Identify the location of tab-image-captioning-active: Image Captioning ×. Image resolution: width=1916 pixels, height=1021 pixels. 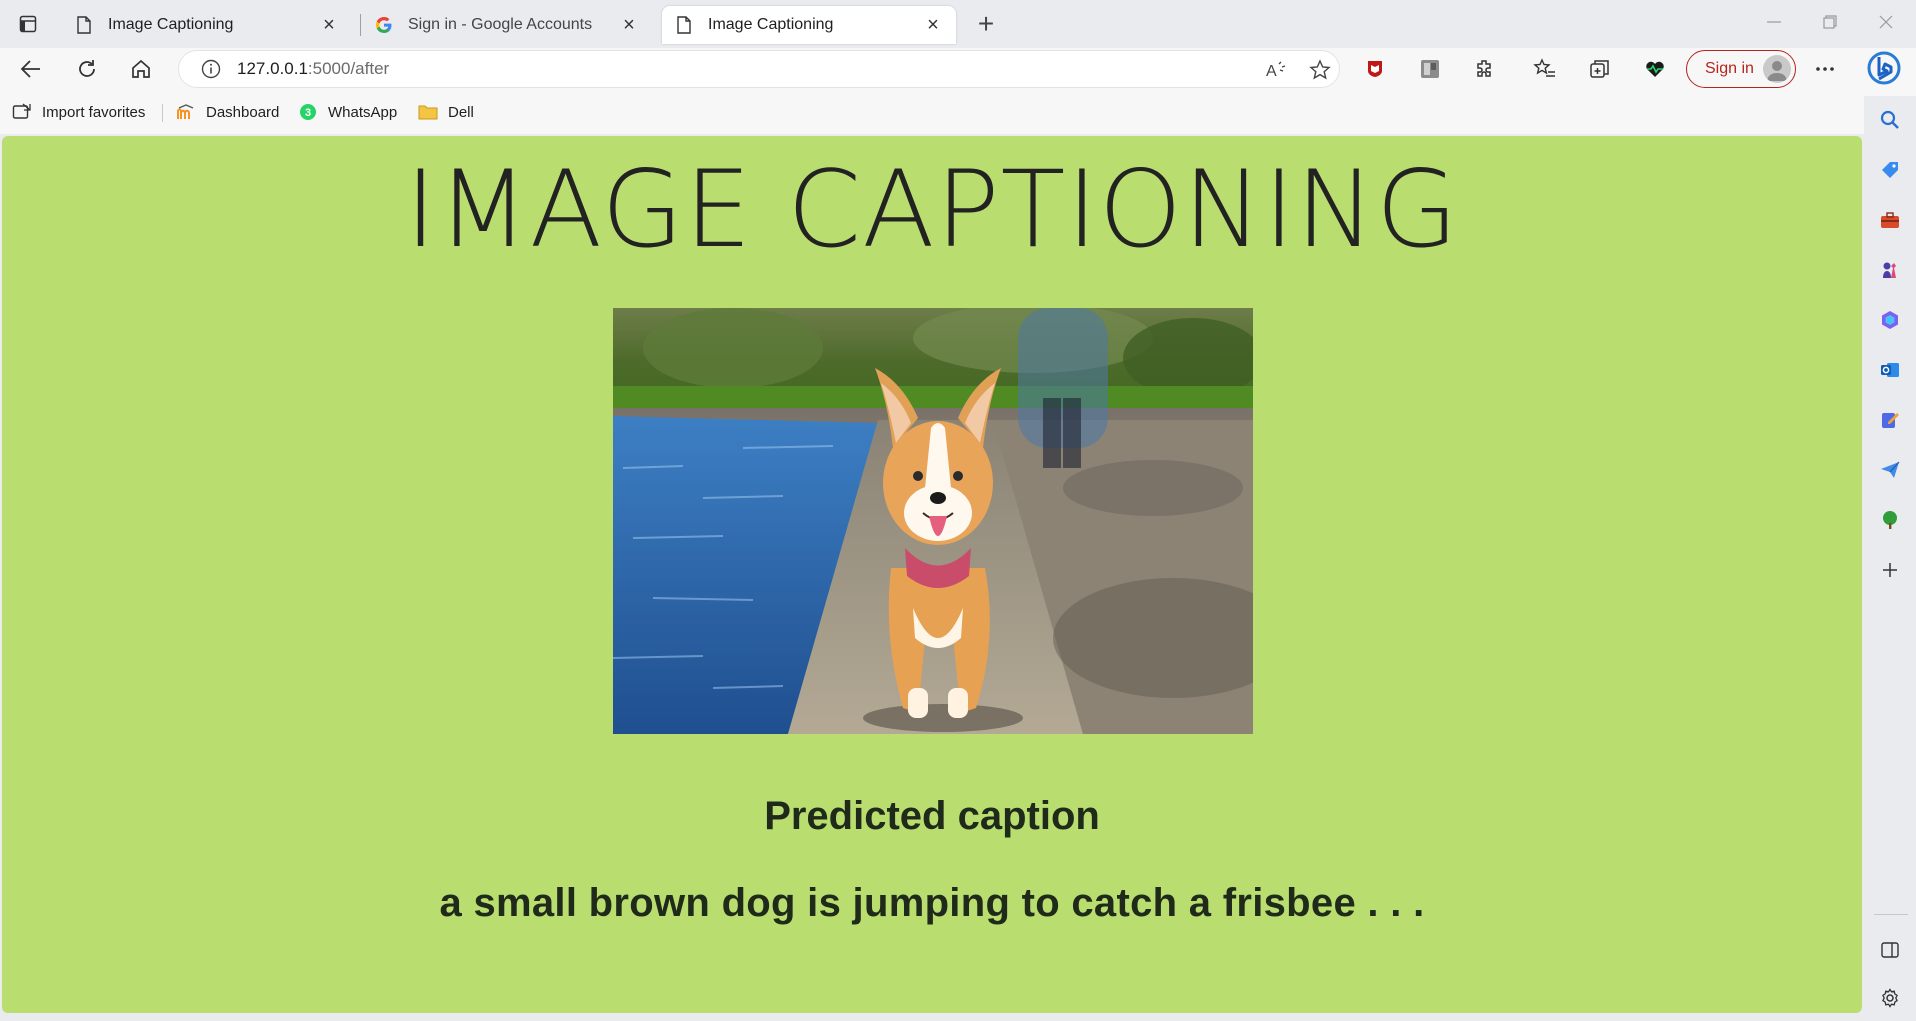
(809, 25).